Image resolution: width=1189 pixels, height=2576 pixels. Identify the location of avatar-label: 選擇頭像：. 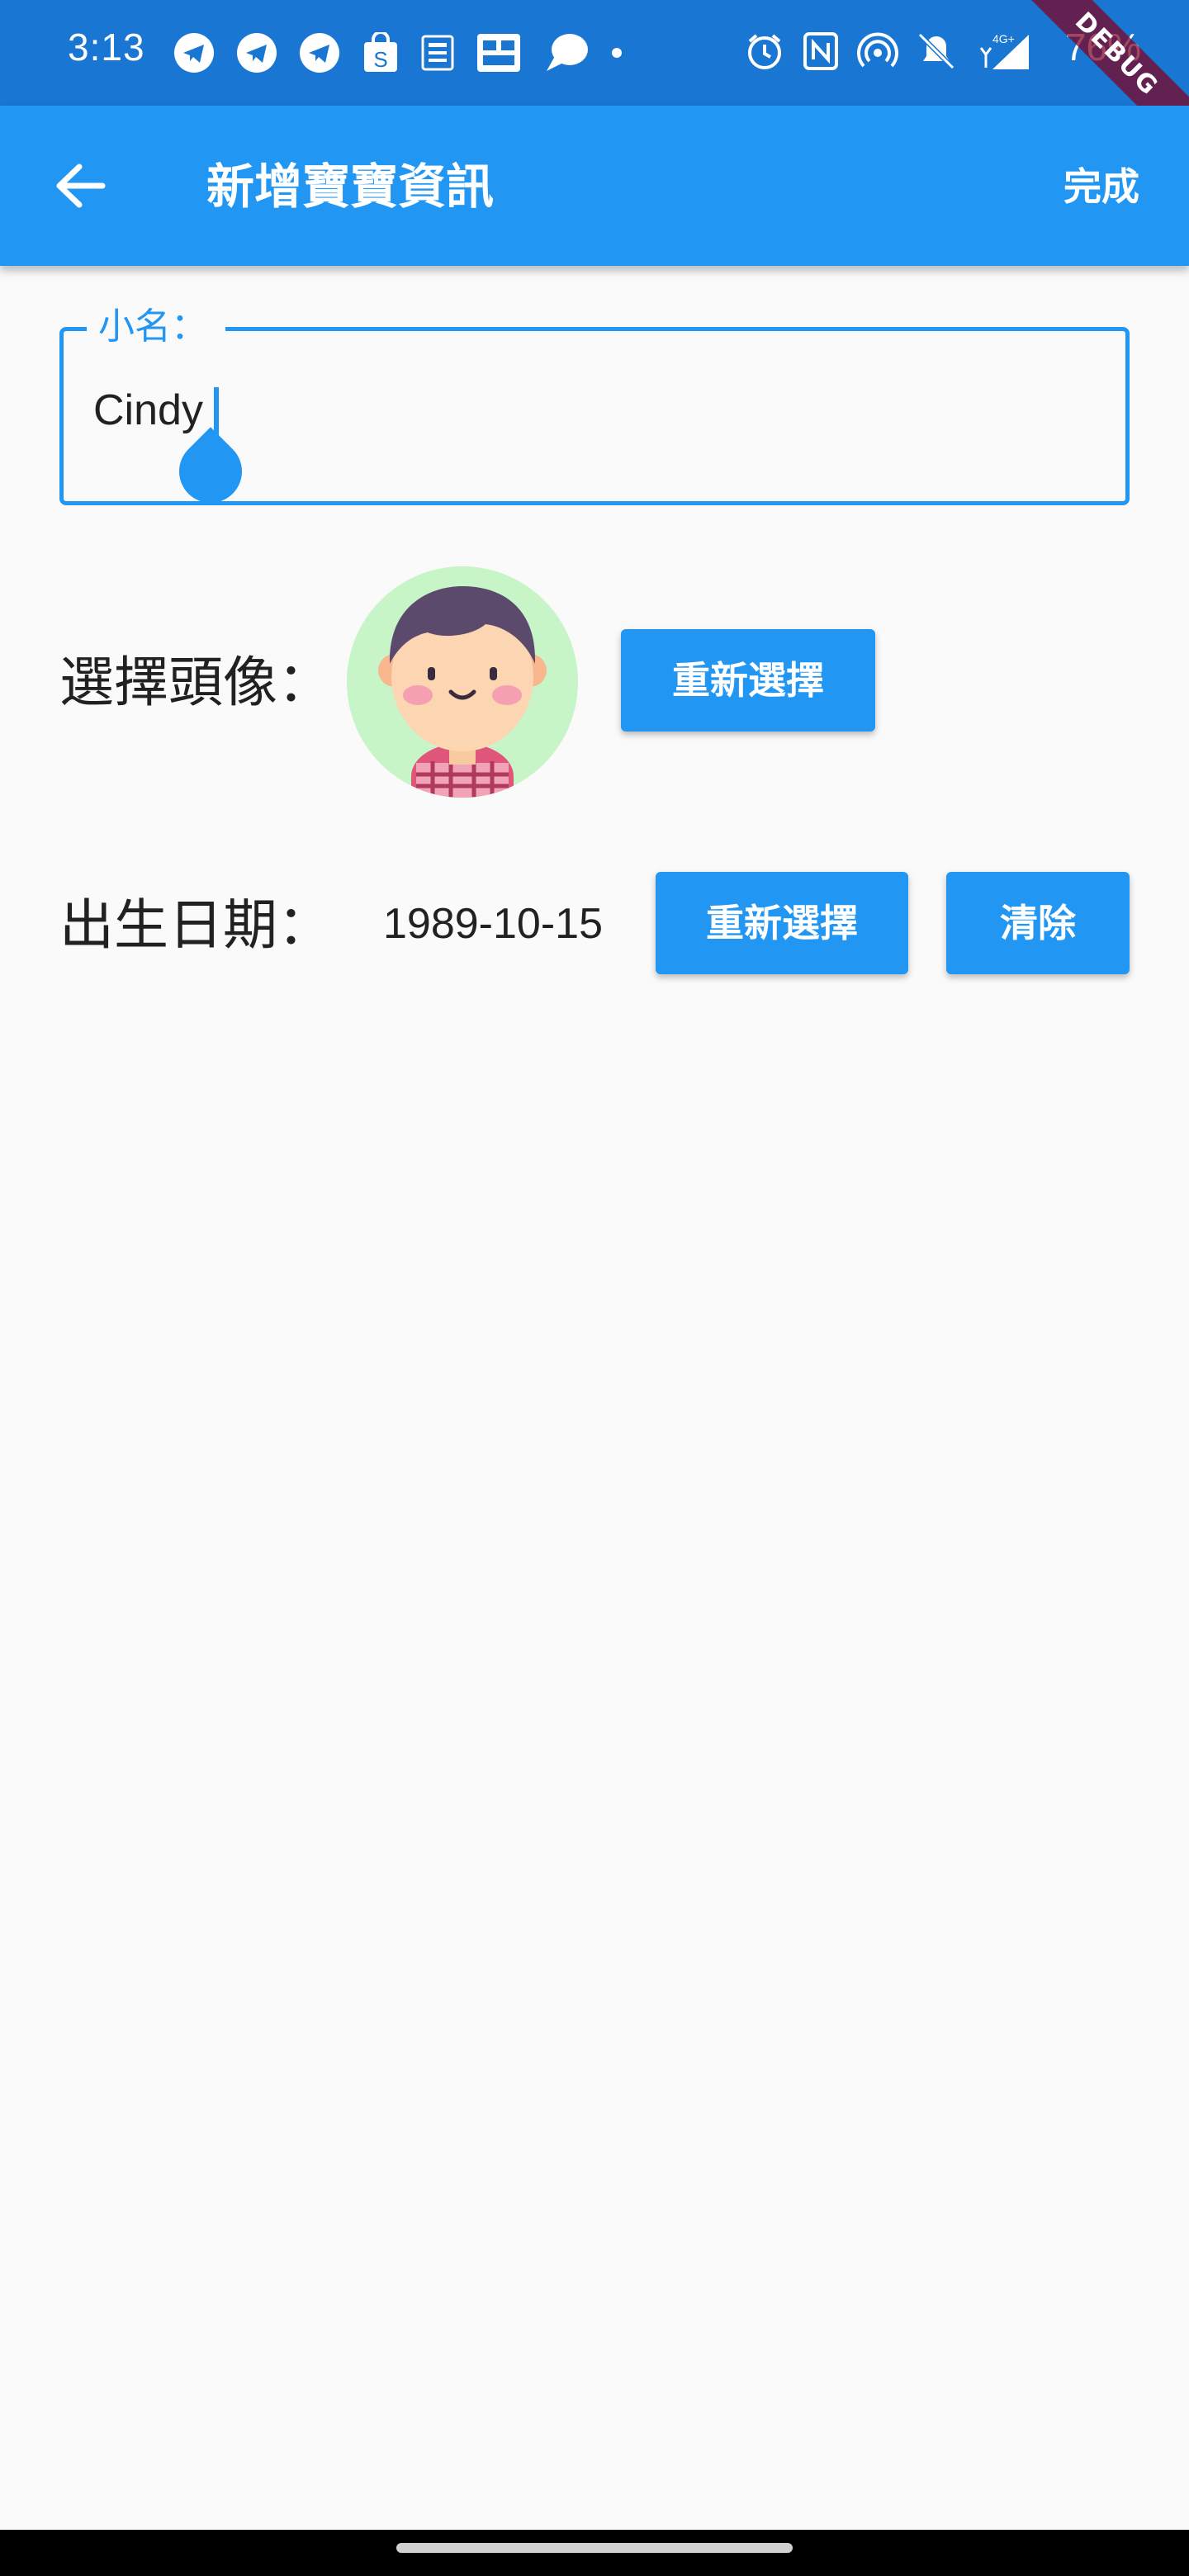
(195, 682).